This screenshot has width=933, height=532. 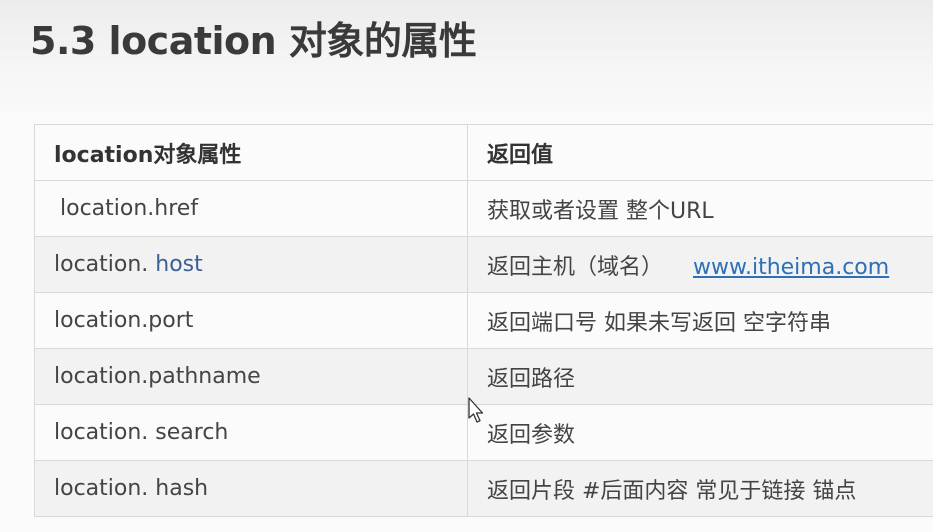 I want to click on cell-value: 返回参数, so click(x=700, y=432).